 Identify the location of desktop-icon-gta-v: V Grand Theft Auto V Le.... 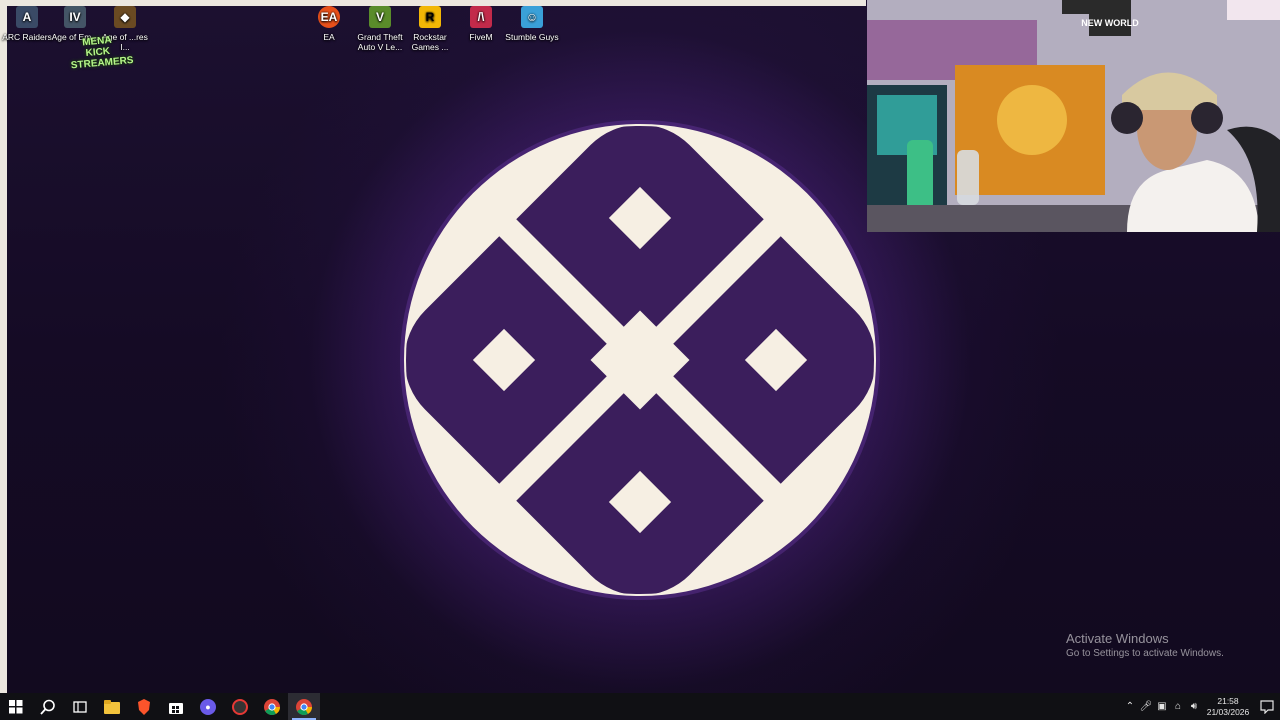
(380, 29).